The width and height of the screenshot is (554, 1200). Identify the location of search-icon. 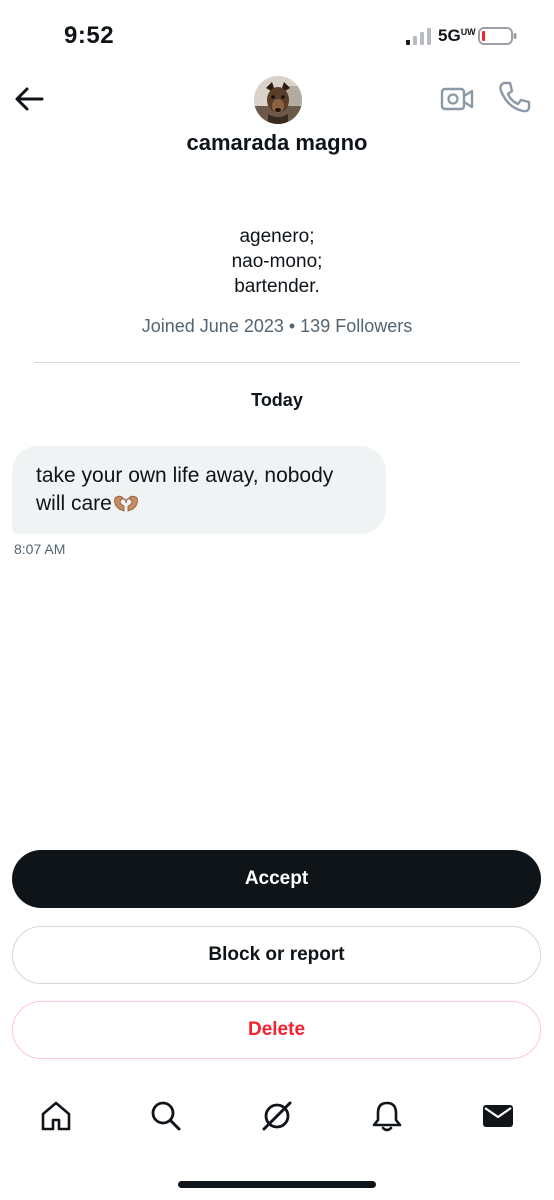
(166, 1116).